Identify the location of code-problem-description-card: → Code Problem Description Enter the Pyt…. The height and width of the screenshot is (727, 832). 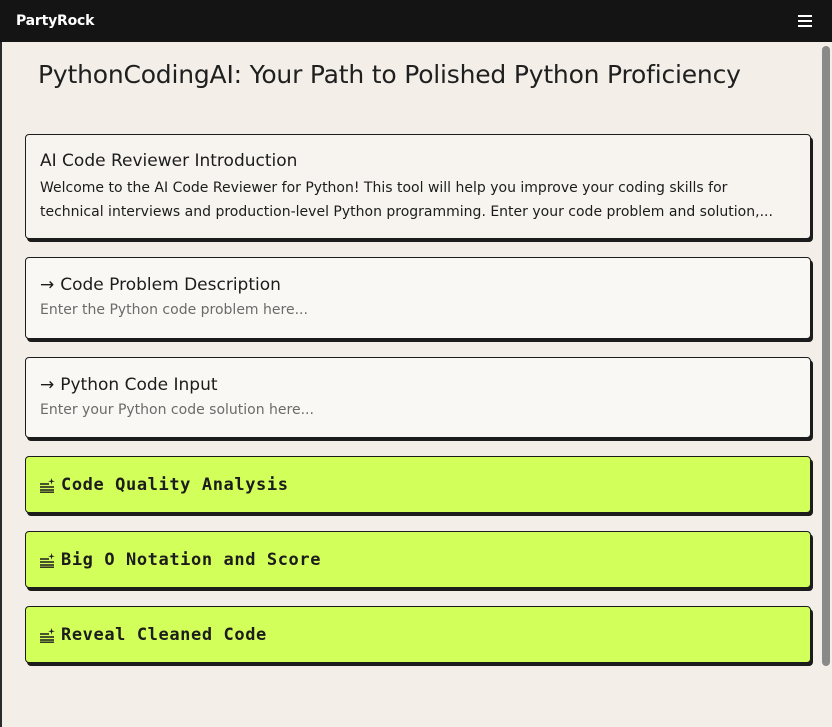
(418, 298).